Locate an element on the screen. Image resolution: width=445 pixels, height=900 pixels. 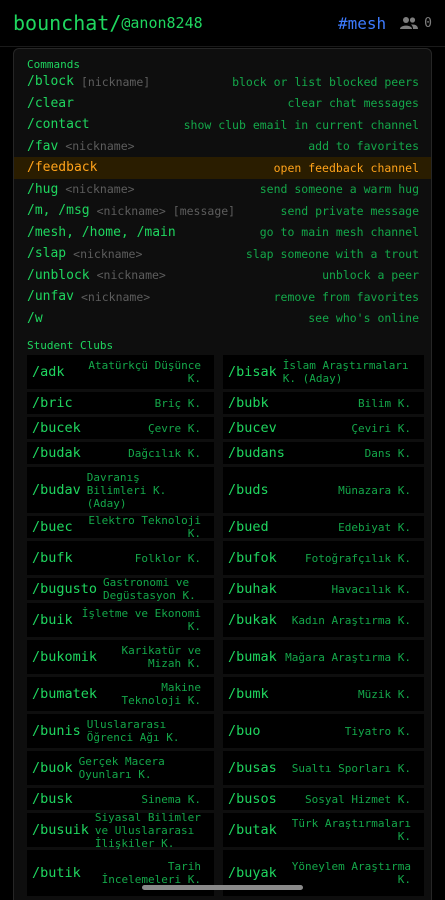
club-item: /bubk Bilim K. is located at coordinates (323, 403).